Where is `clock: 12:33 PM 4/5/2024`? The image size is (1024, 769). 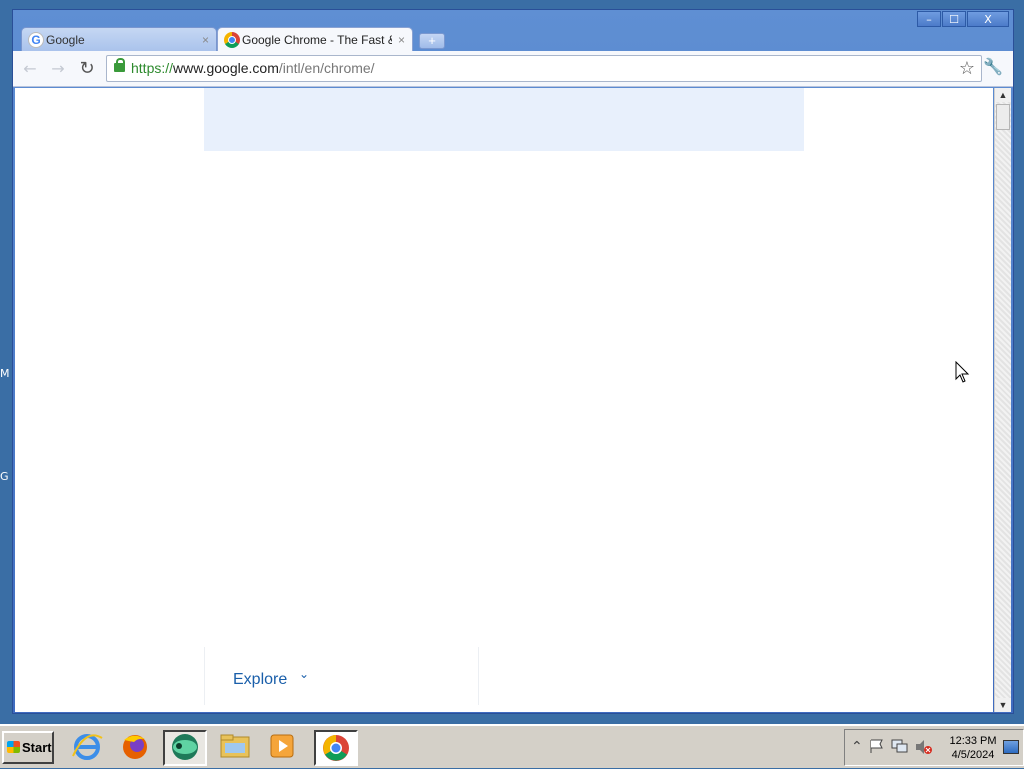
clock: 12:33 PM 4/5/2024 is located at coordinates (973, 748).